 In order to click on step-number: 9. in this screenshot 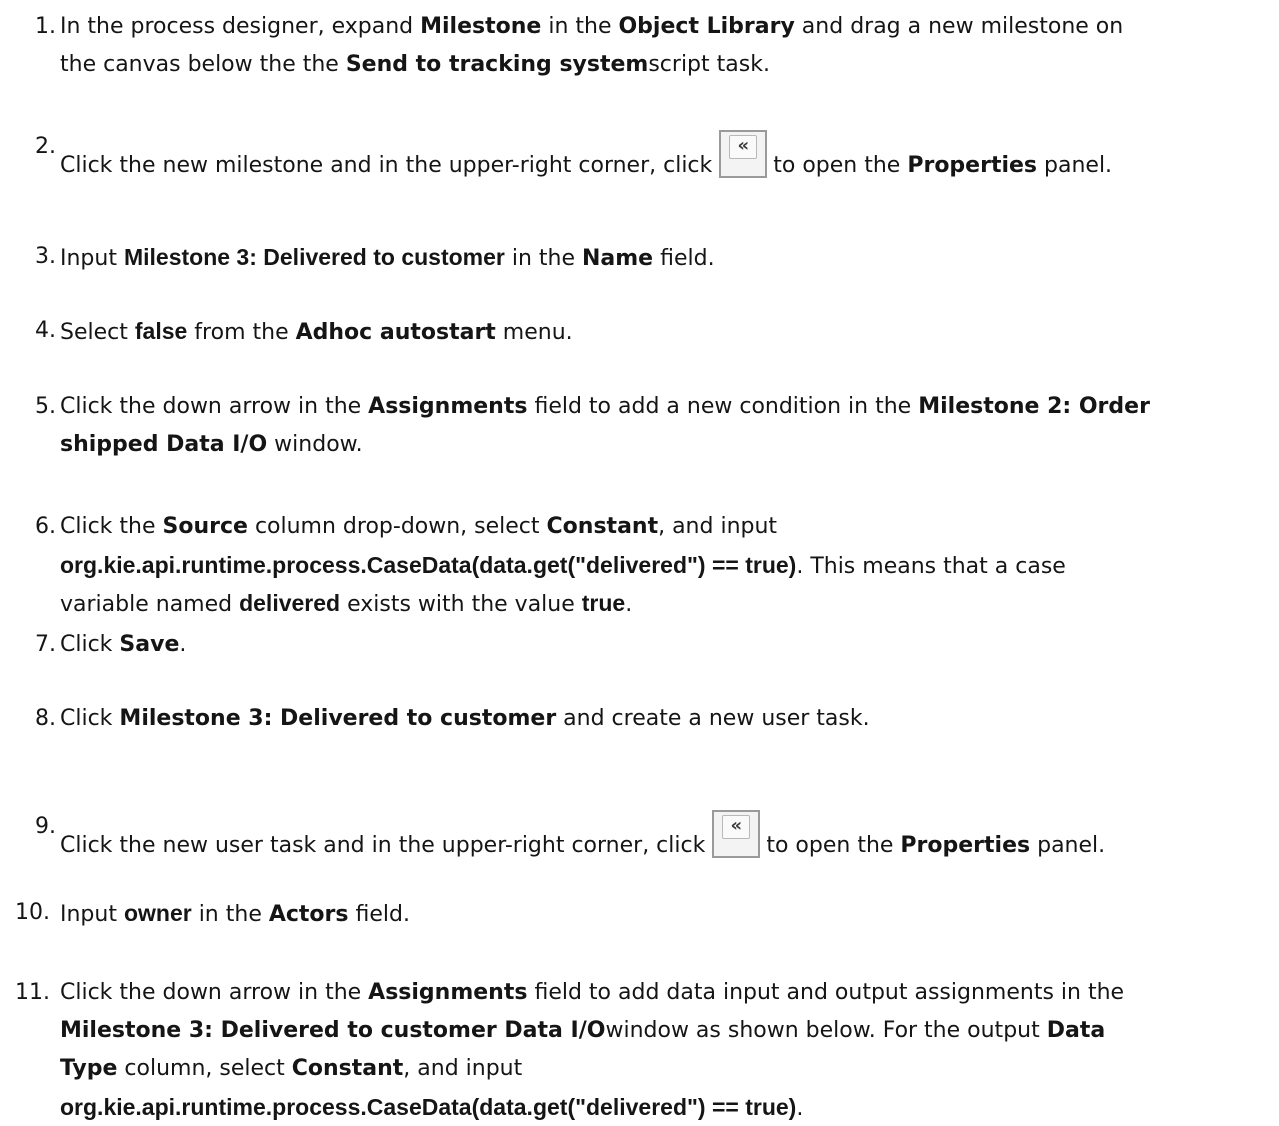, I will do `click(45, 826)`.